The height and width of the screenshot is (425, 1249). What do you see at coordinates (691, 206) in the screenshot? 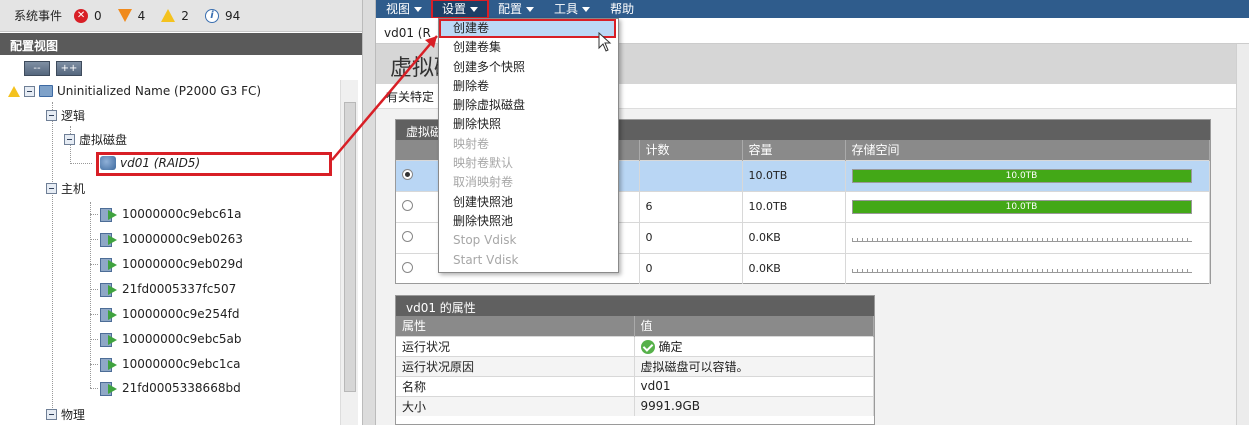
I see `count-cell: 6` at bounding box center [691, 206].